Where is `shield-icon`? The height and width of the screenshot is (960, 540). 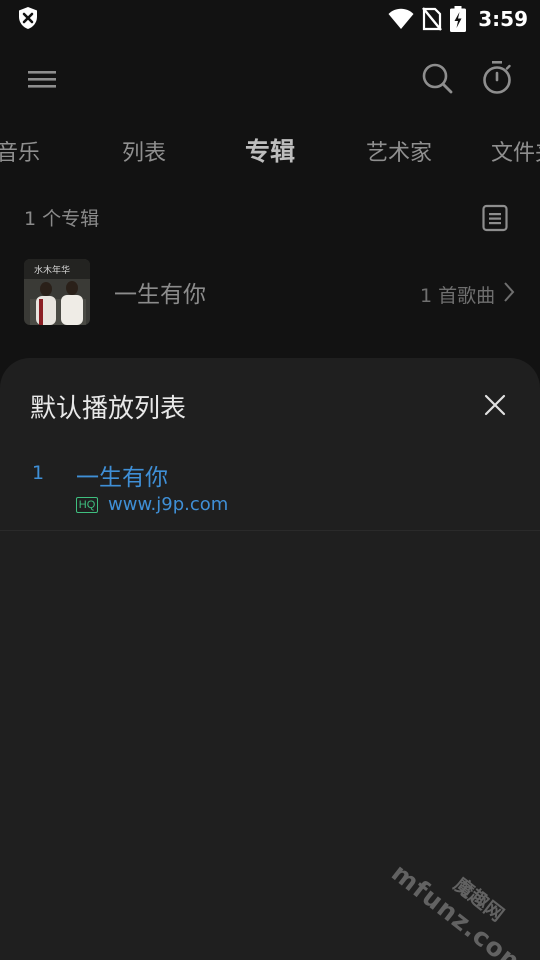 shield-icon is located at coordinates (28, 18).